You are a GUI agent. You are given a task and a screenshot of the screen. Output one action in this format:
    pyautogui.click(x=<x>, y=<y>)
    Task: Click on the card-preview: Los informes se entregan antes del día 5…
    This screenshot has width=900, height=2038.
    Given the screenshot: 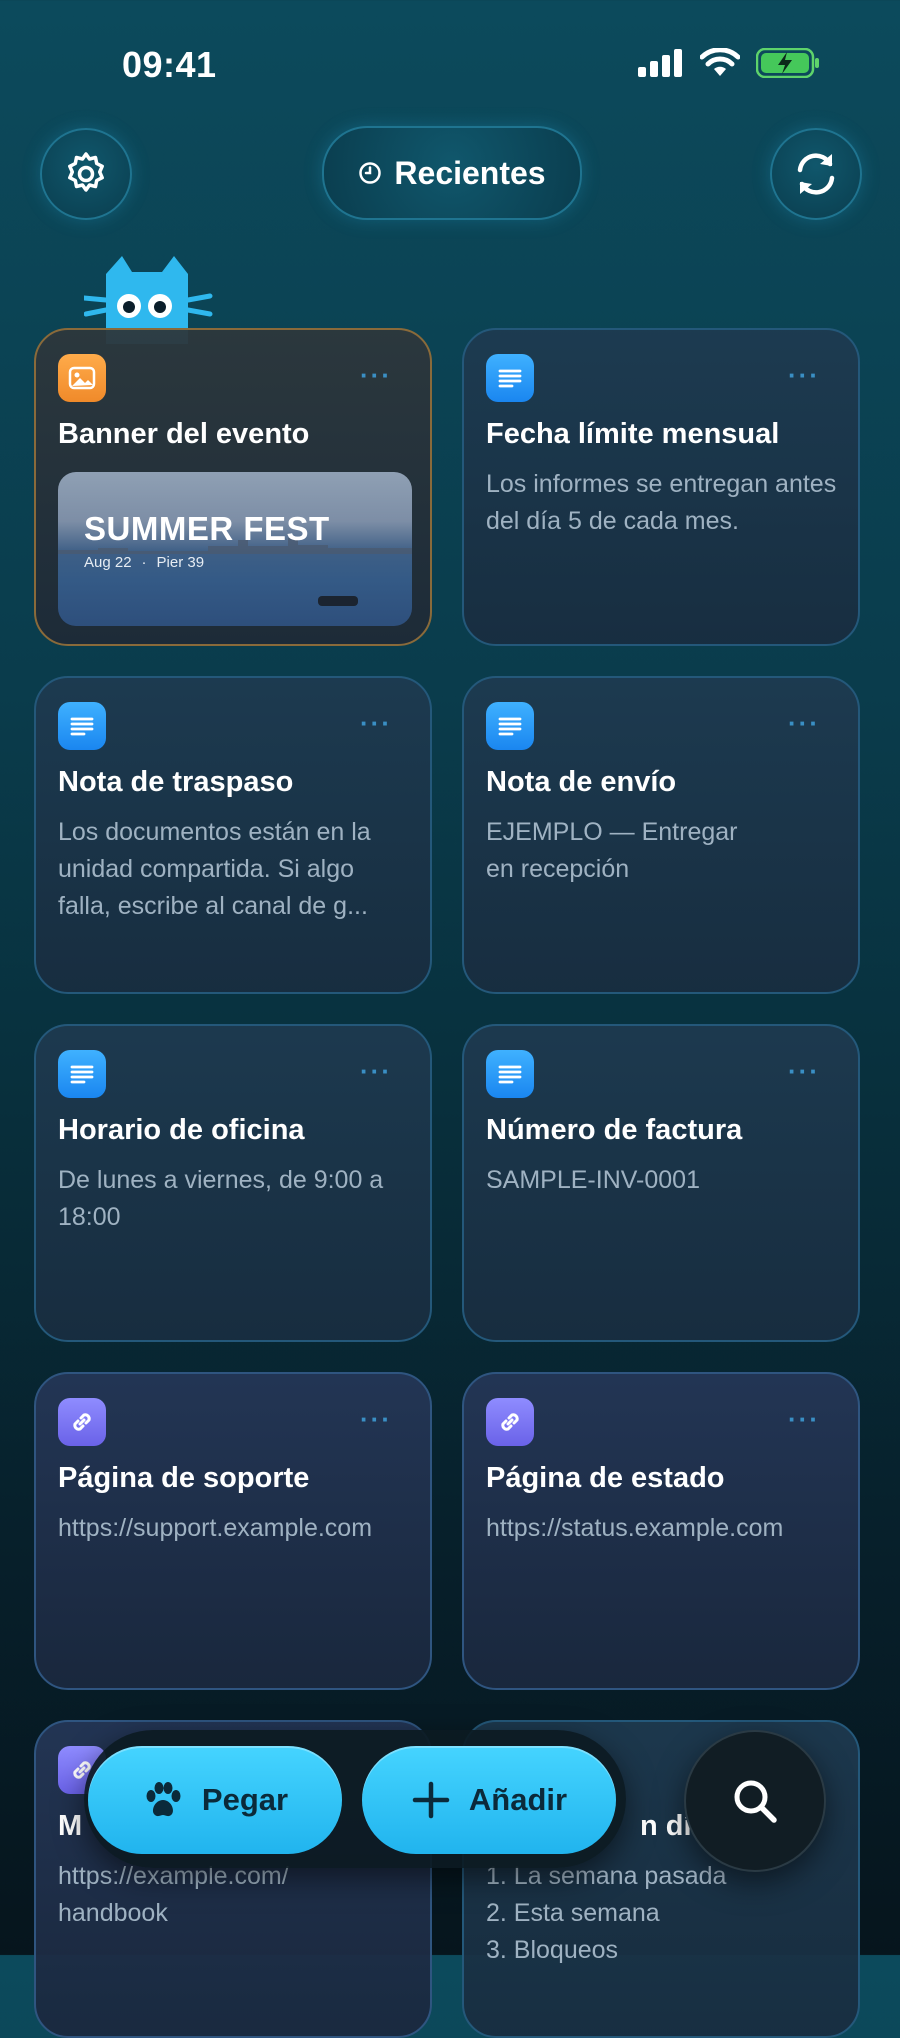 What is the action you would take?
    pyautogui.click(x=661, y=502)
    